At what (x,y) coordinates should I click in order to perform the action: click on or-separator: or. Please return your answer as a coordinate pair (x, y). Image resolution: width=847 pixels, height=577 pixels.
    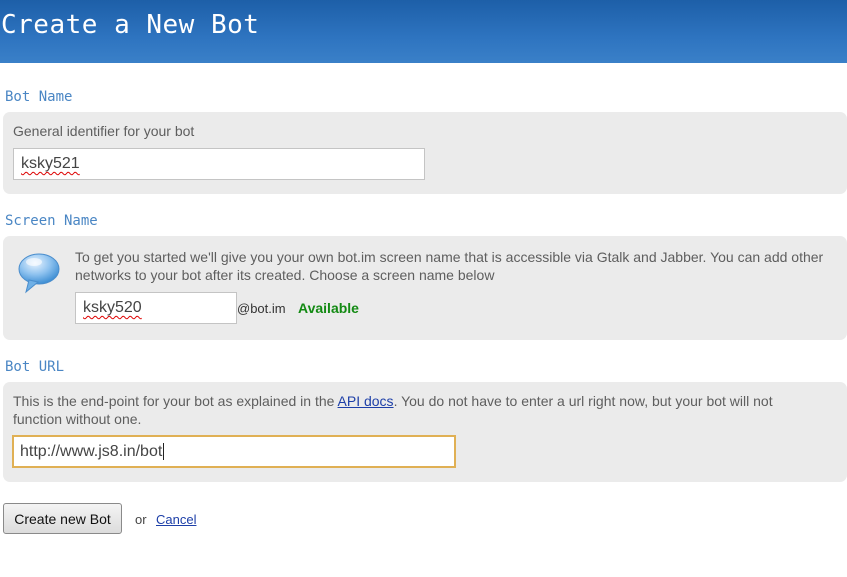
    Looking at the image, I should click on (141, 519).